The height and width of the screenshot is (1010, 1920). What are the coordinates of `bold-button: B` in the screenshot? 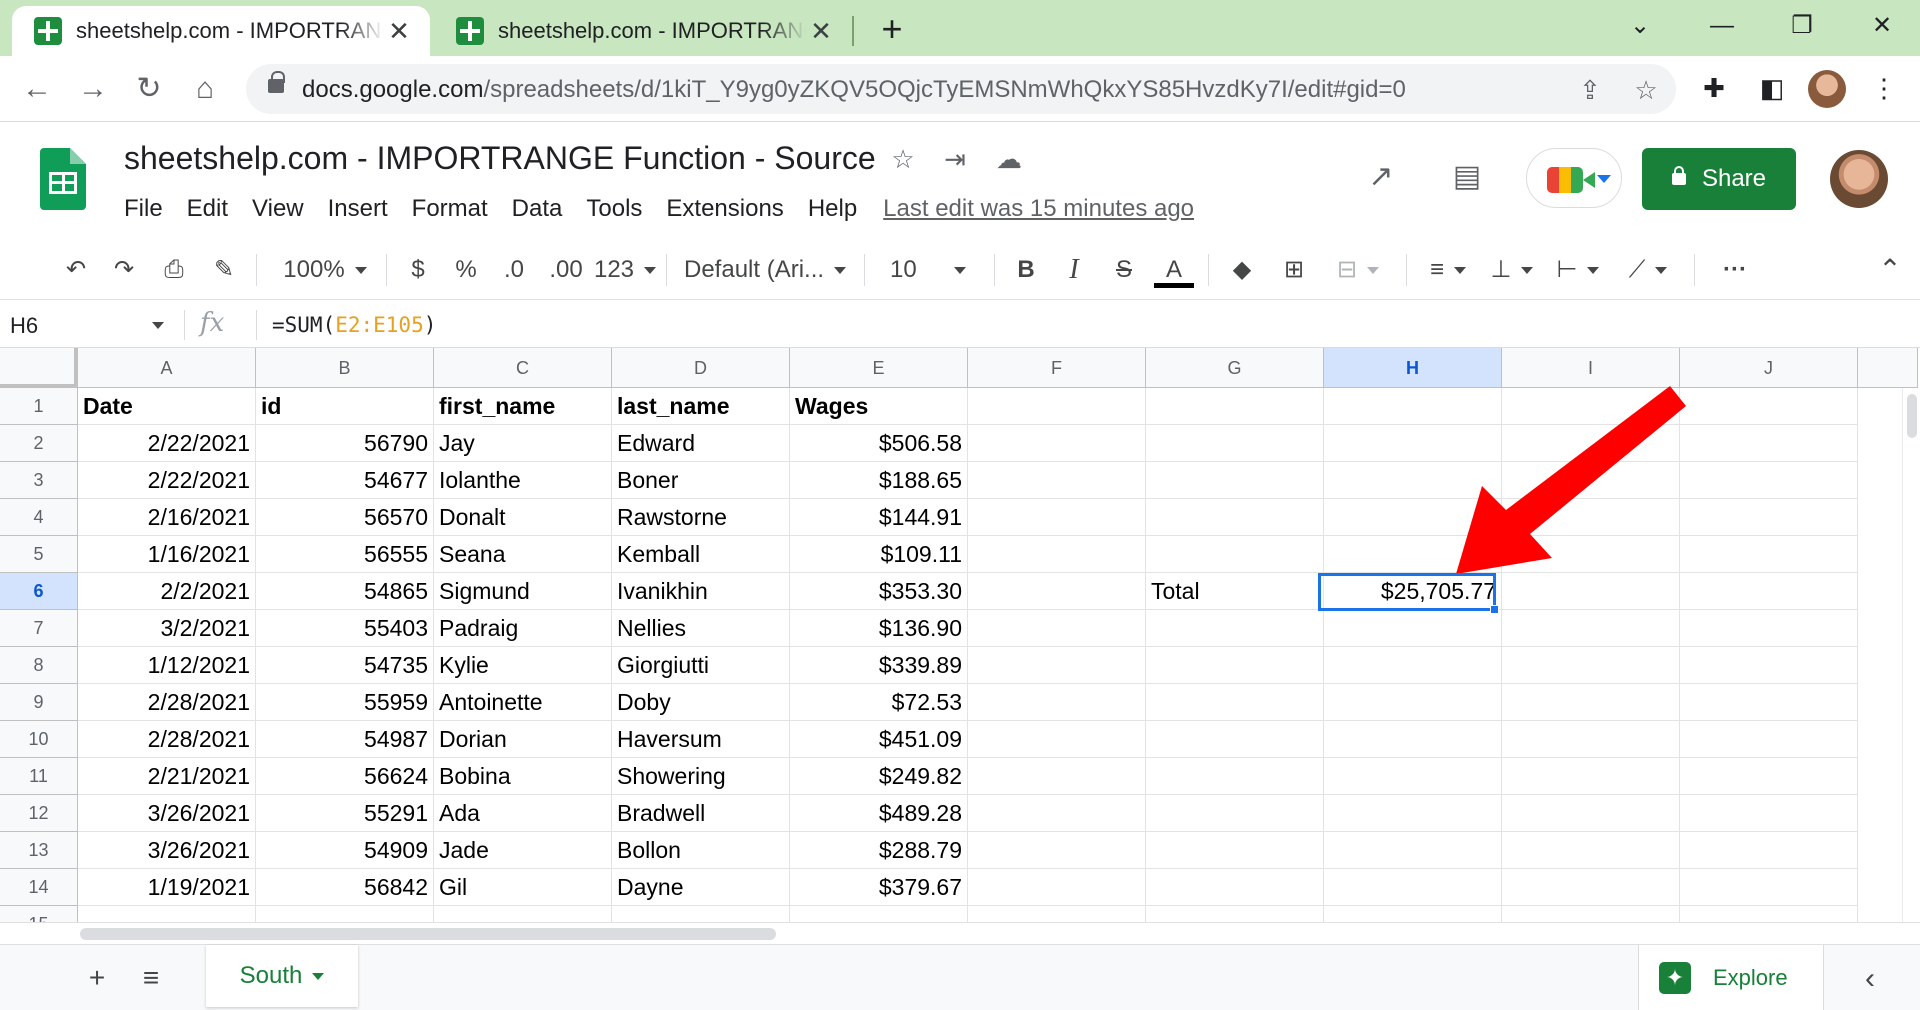 It's located at (1026, 270).